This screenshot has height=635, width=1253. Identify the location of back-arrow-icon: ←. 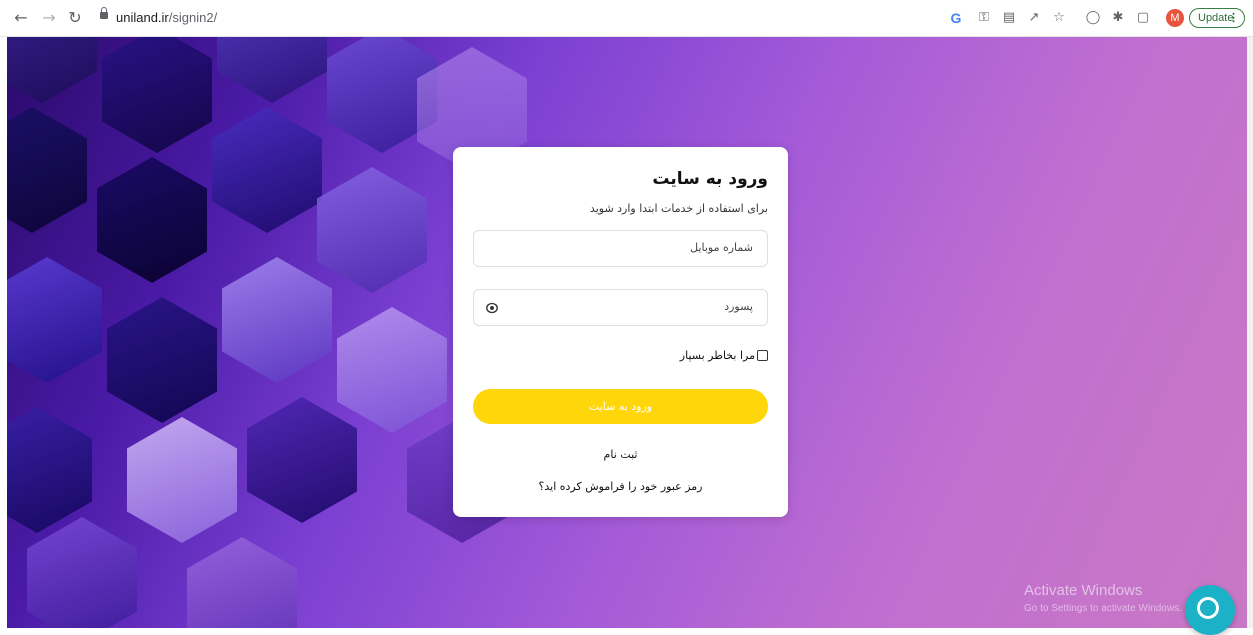
(21, 18).